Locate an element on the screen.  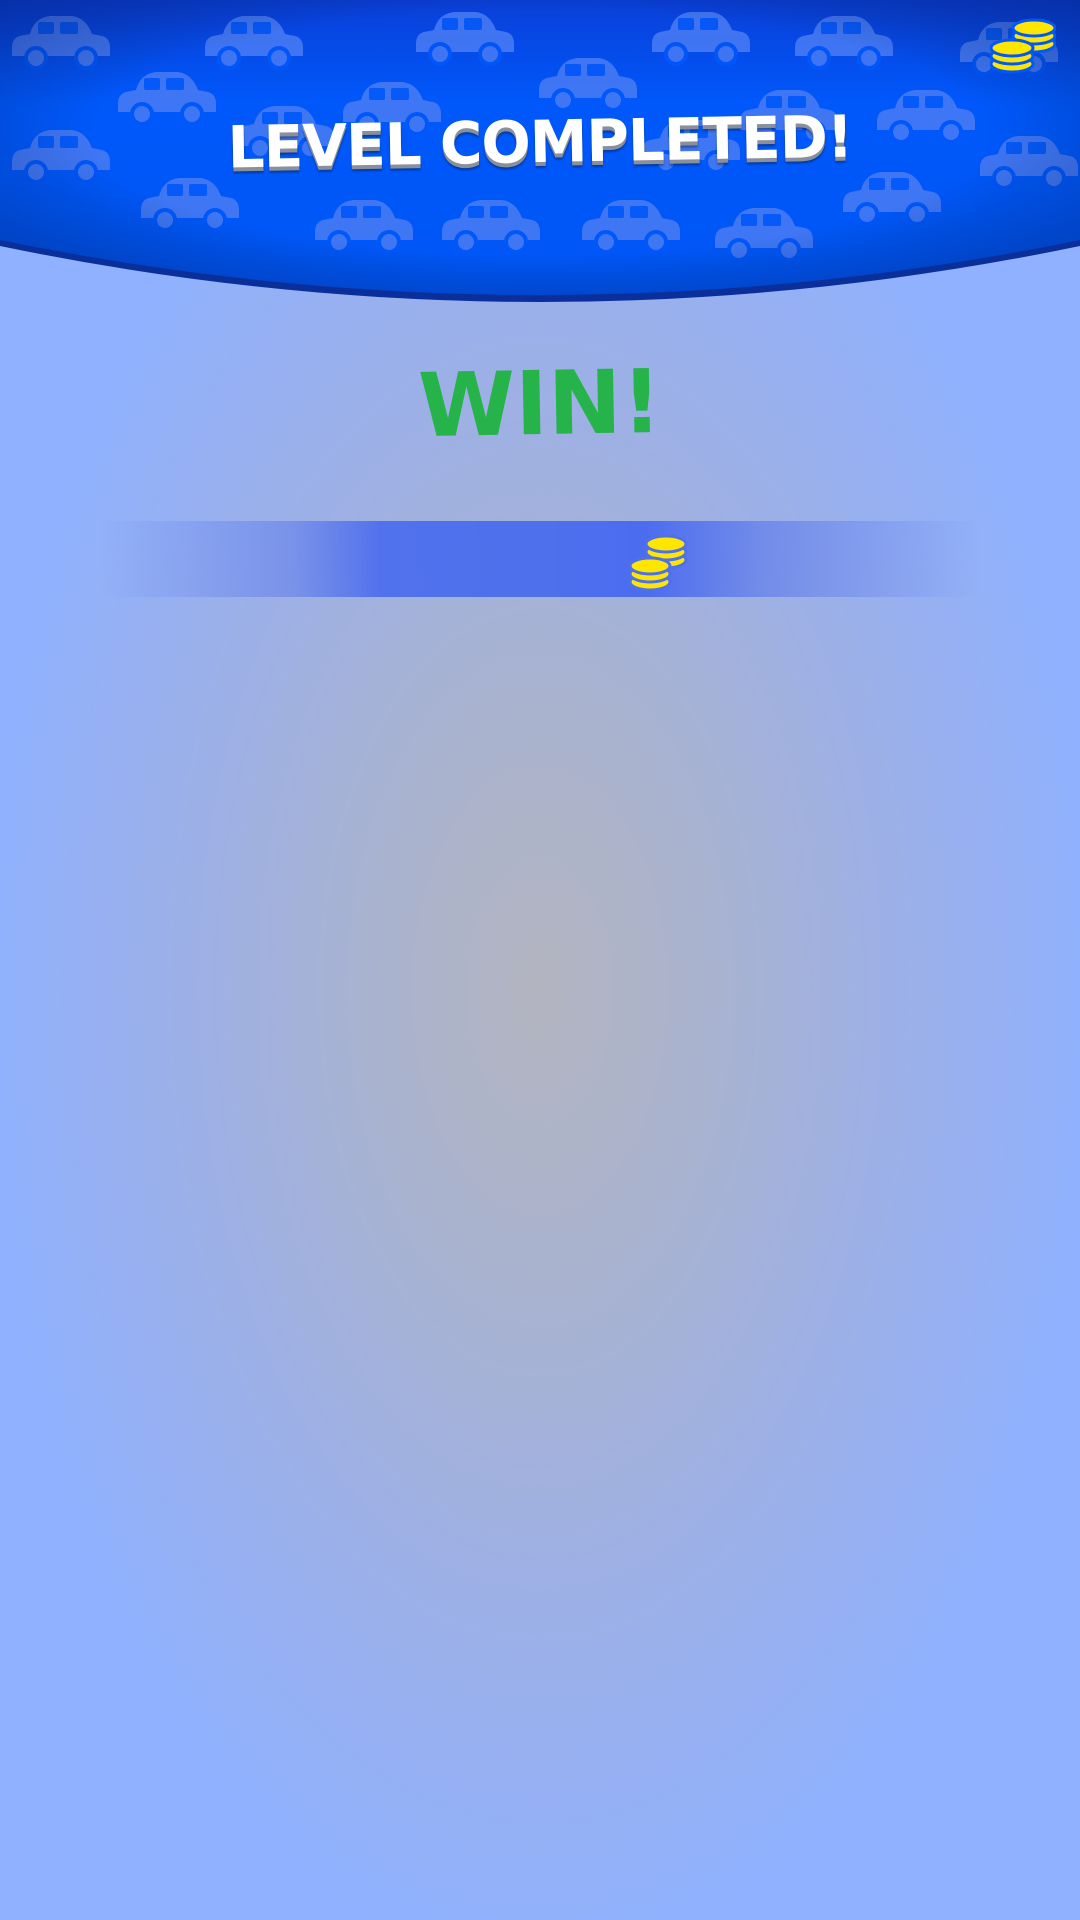
reward-strip is located at coordinates (540, 559).